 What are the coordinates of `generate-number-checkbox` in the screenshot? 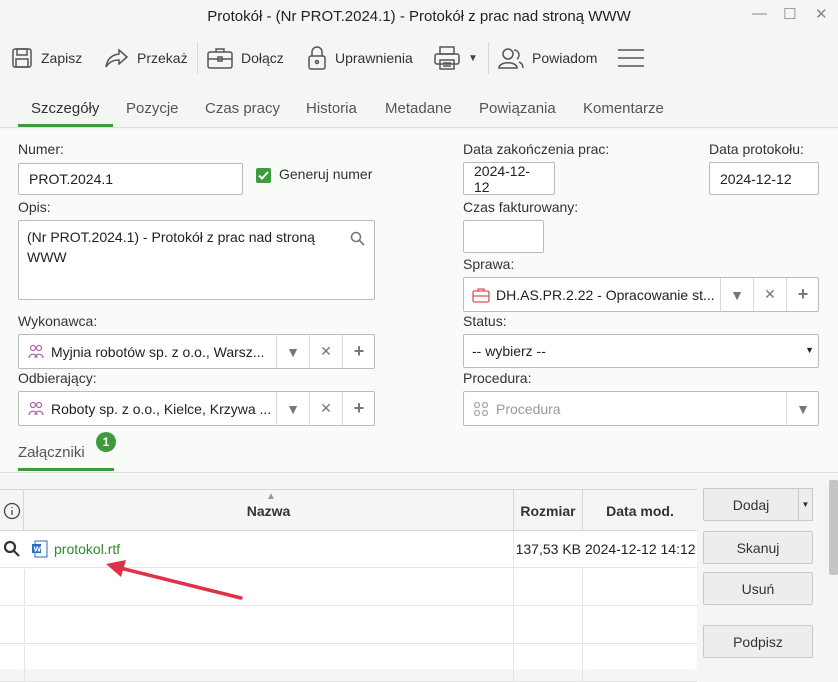 It's located at (263, 175).